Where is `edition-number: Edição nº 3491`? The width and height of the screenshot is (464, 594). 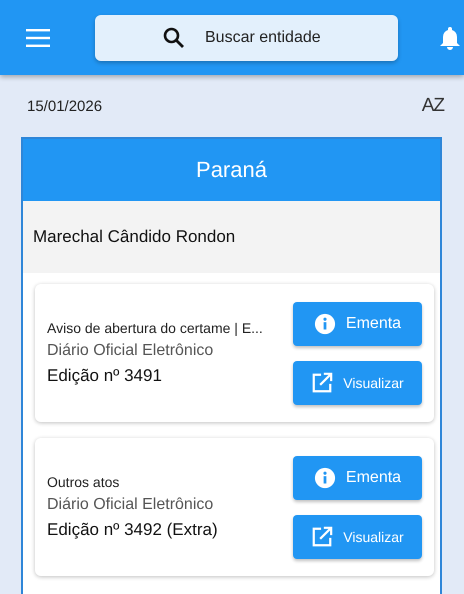
edition-number: Edição nº 3491 is located at coordinates (105, 376).